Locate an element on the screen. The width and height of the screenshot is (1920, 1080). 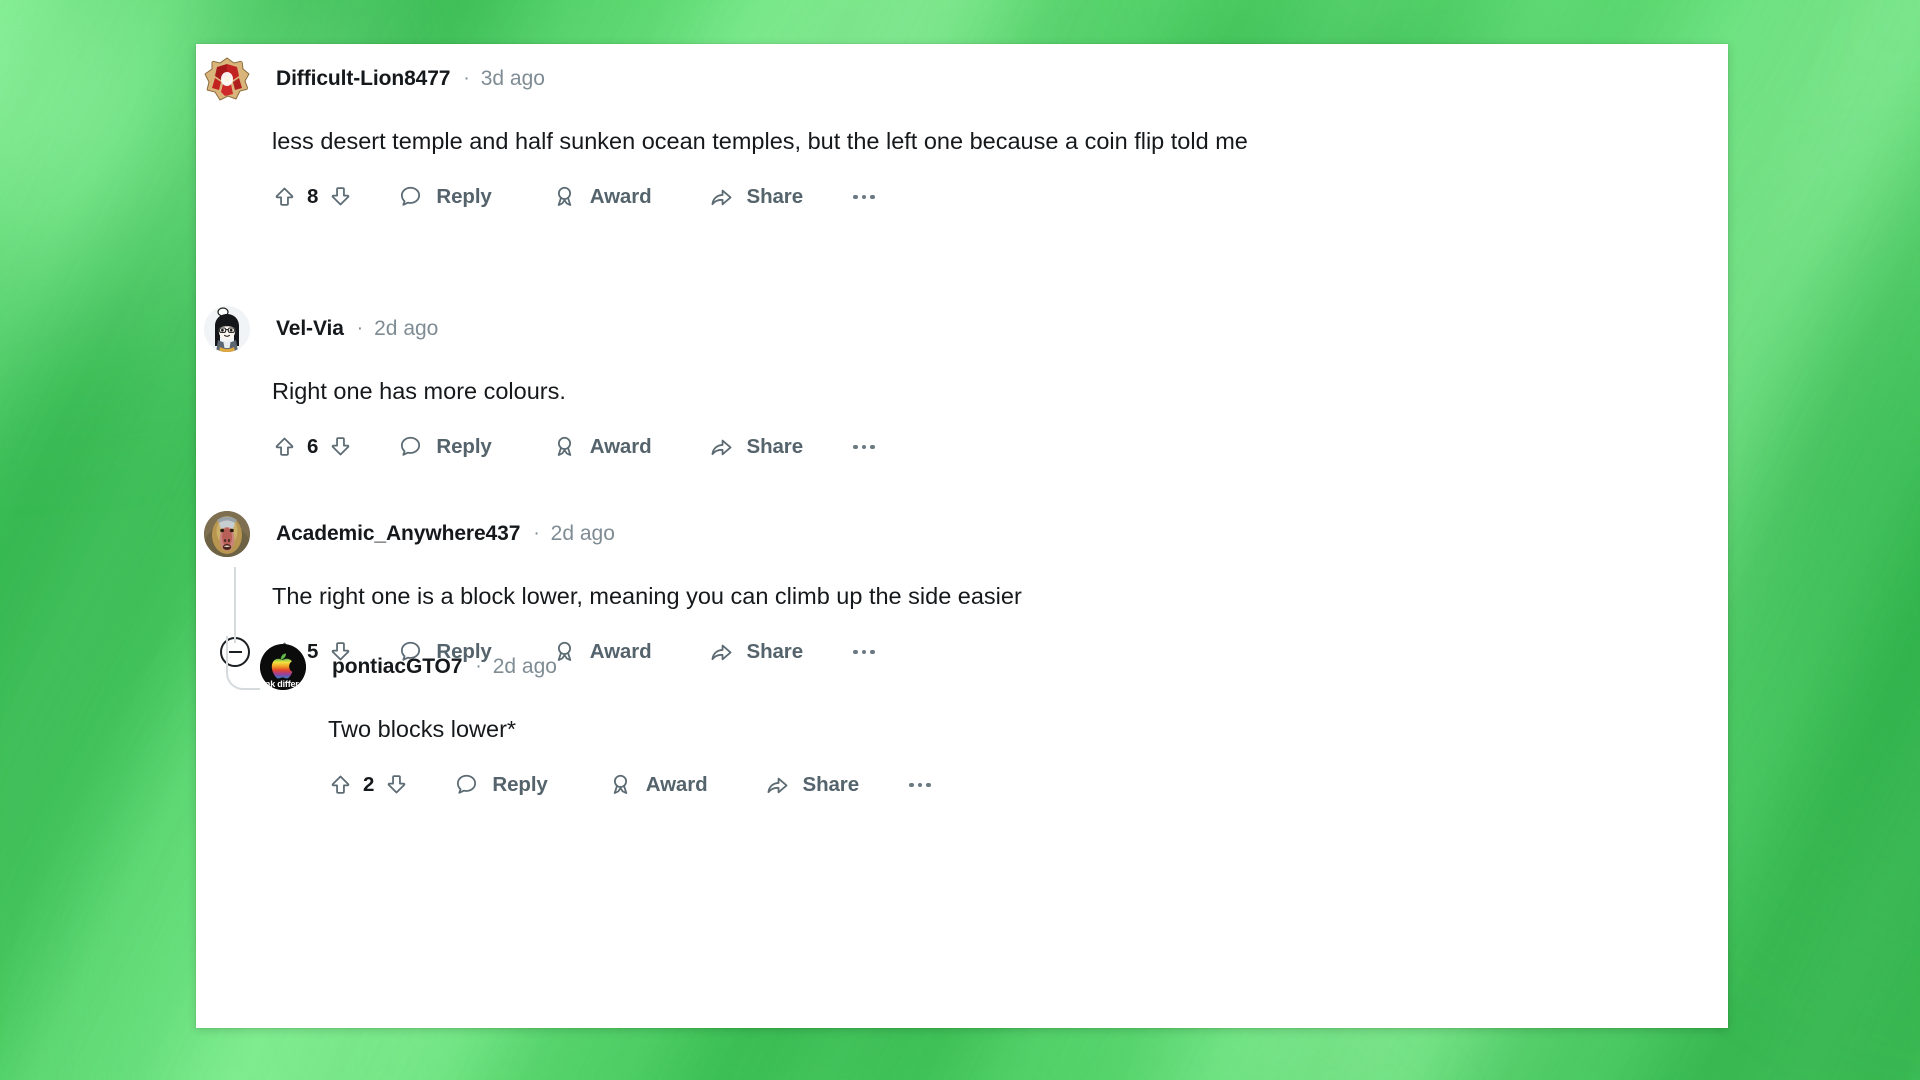
thread-curve-line is located at coordinates (243, 663).